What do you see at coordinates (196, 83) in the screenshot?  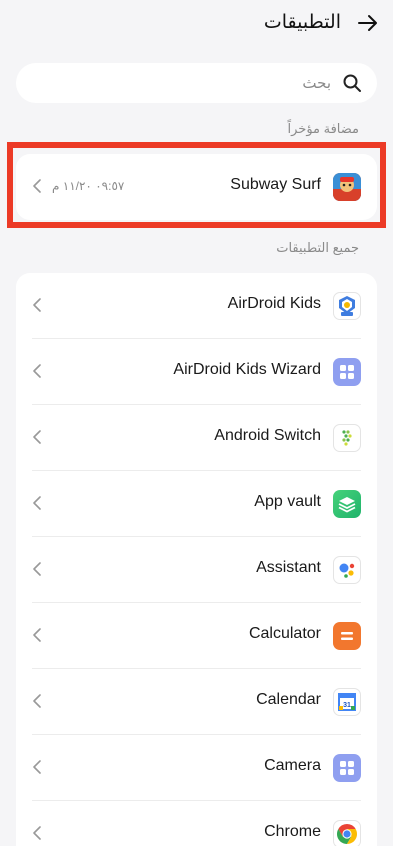 I see `search-input: بحث` at bounding box center [196, 83].